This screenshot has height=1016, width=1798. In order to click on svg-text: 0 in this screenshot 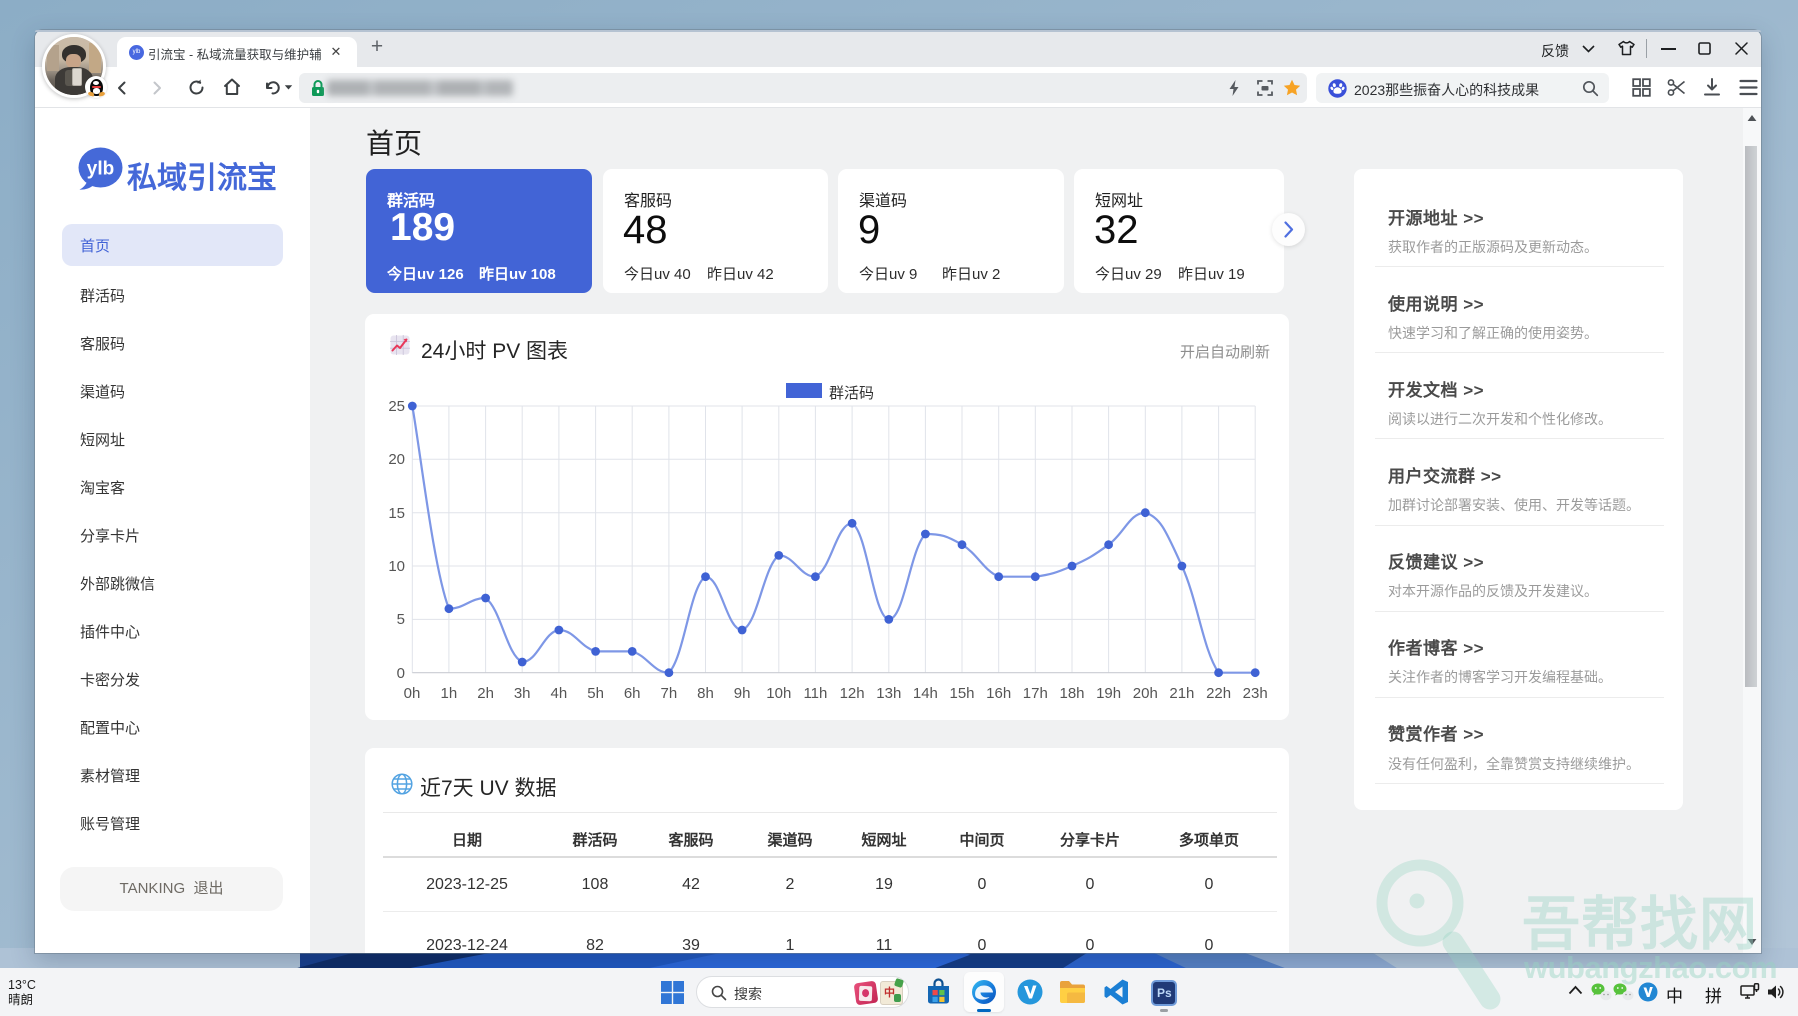, I will do `click(401, 673)`.